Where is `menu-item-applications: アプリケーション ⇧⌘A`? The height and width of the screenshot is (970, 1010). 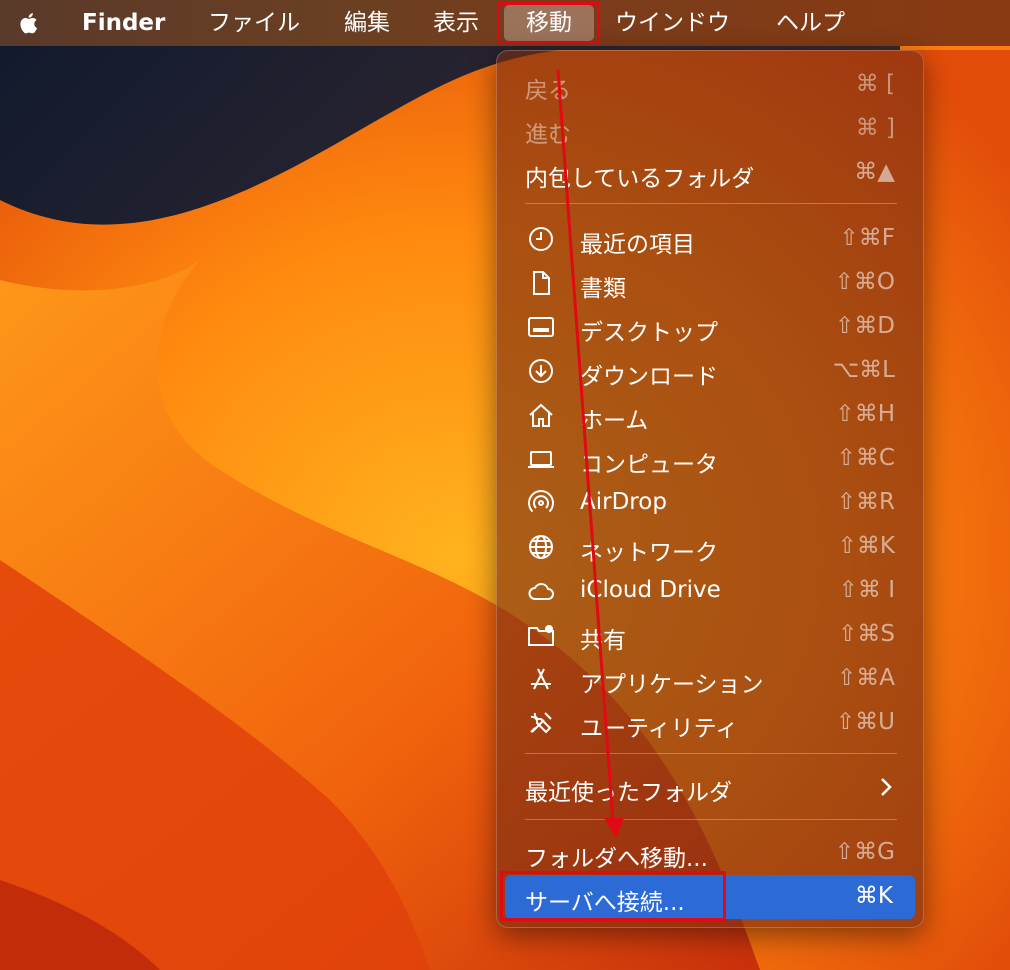
menu-item-applications: アプリケーション ⇧⌘A is located at coordinates (711, 679).